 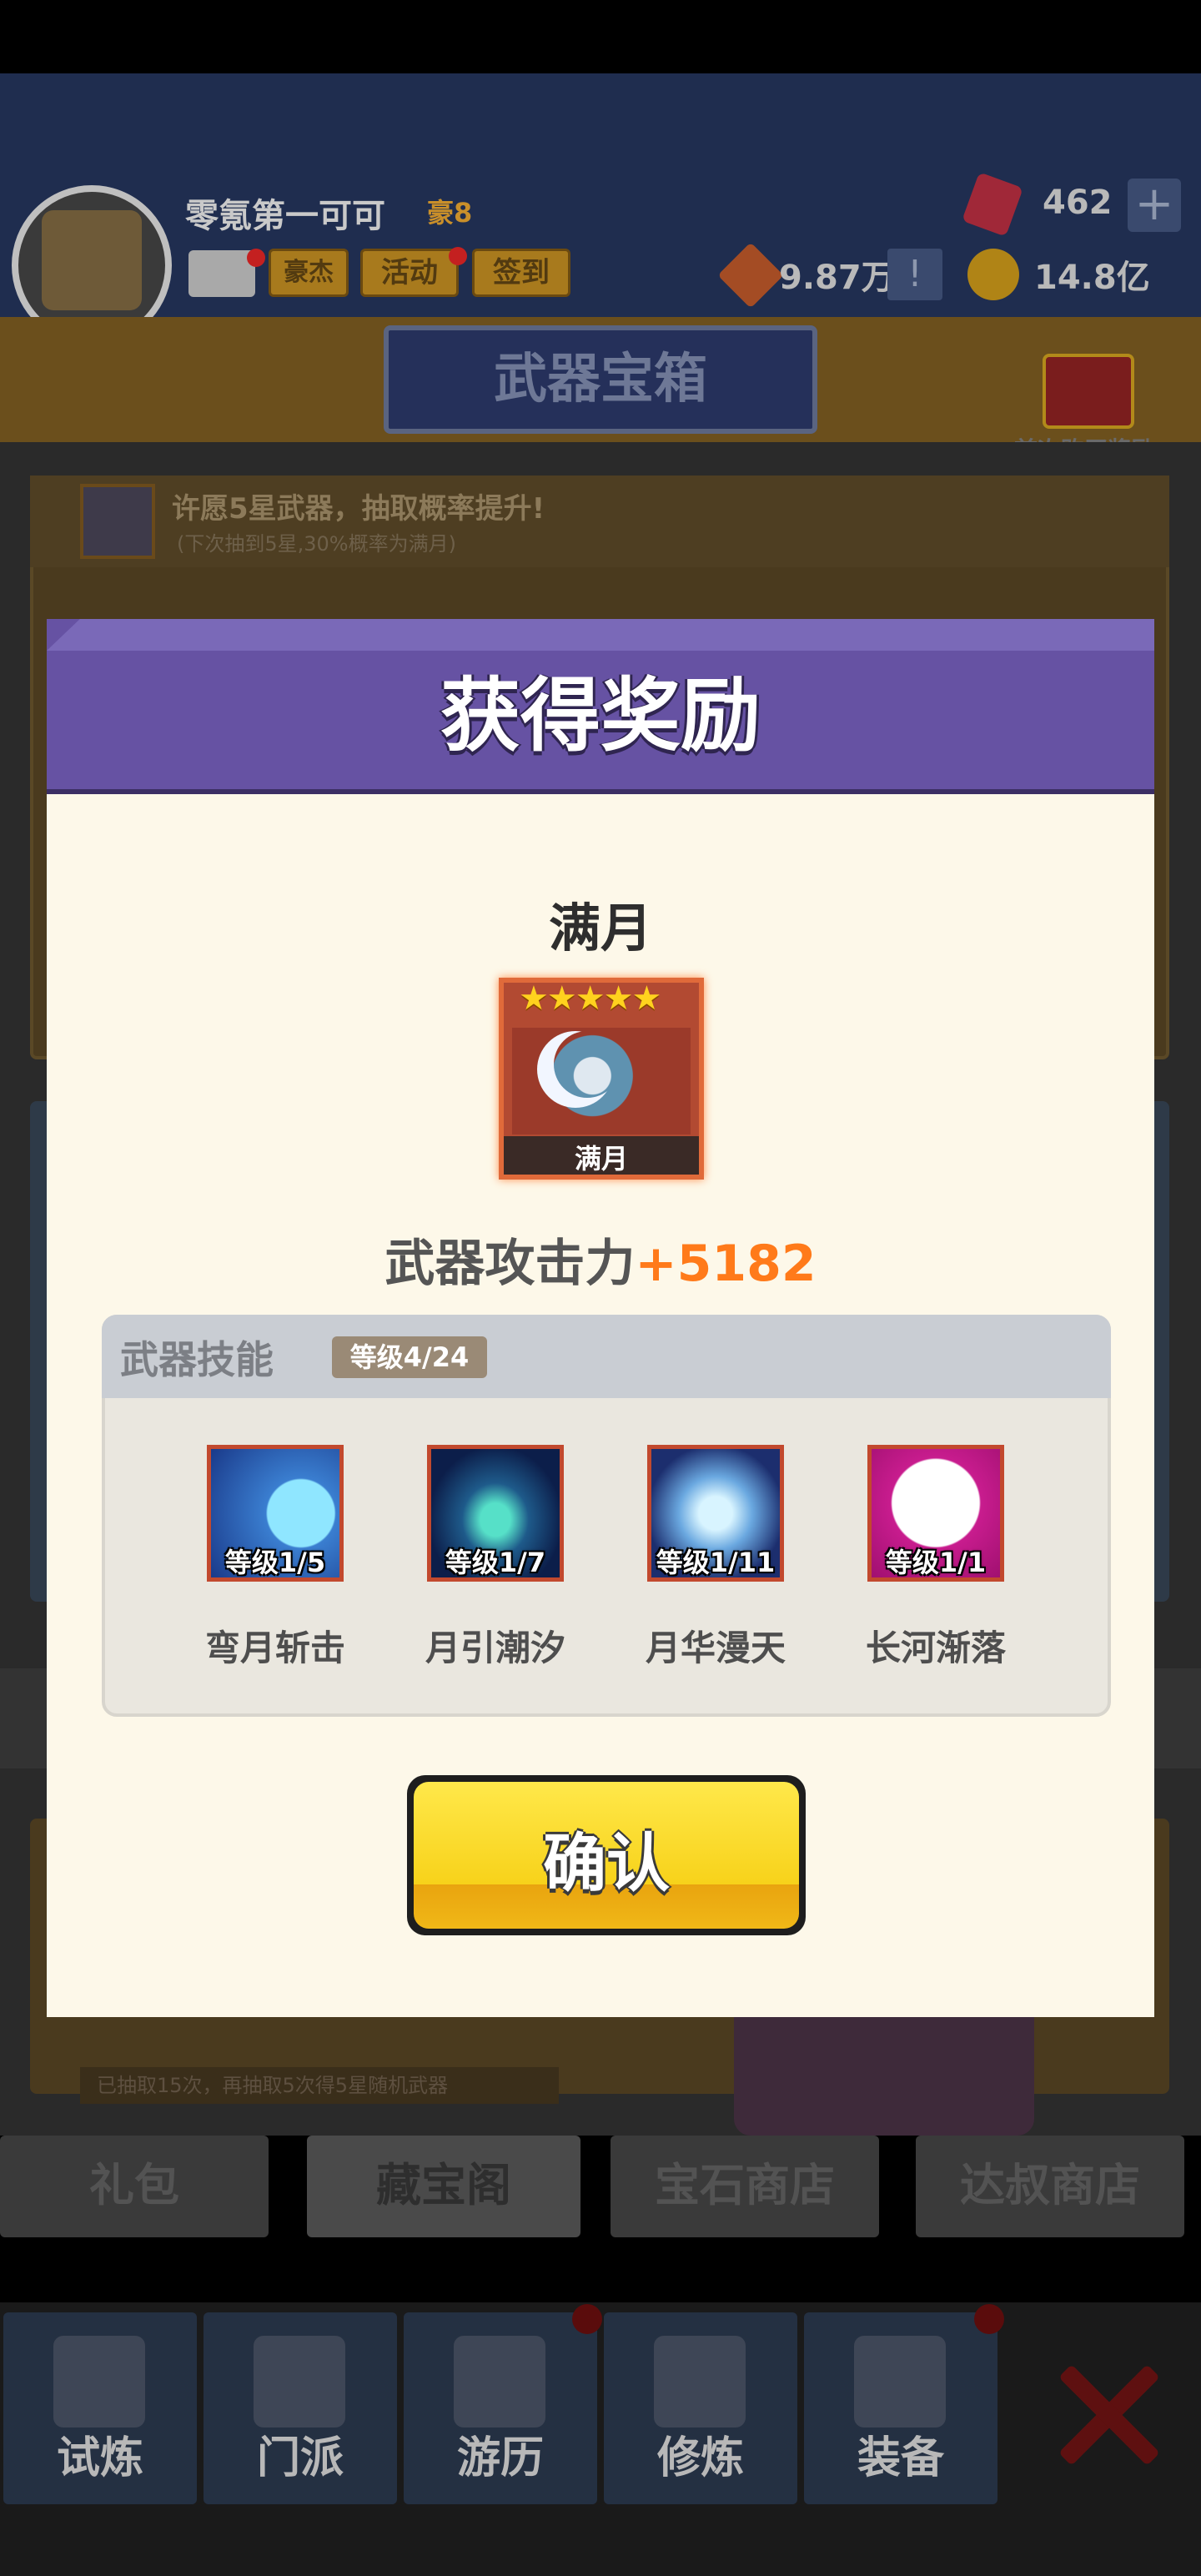 What do you see at coordinates (496, 1562) in the screenshot?
I see `skill-level: 等级1/7` at bounding box center [496, 1562].